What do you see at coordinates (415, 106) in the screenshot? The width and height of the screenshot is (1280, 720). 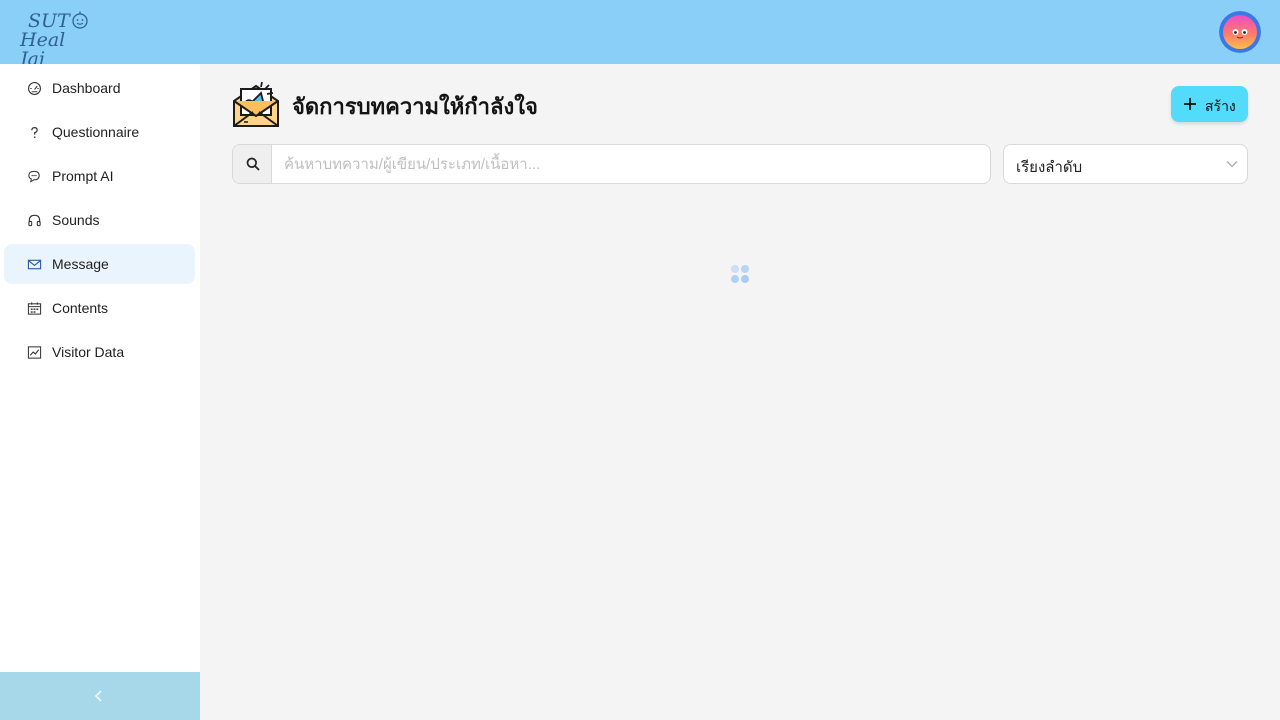 I see `page-title: จัดการบทความให้กำลังใจ` at bounding box center [415, 106].